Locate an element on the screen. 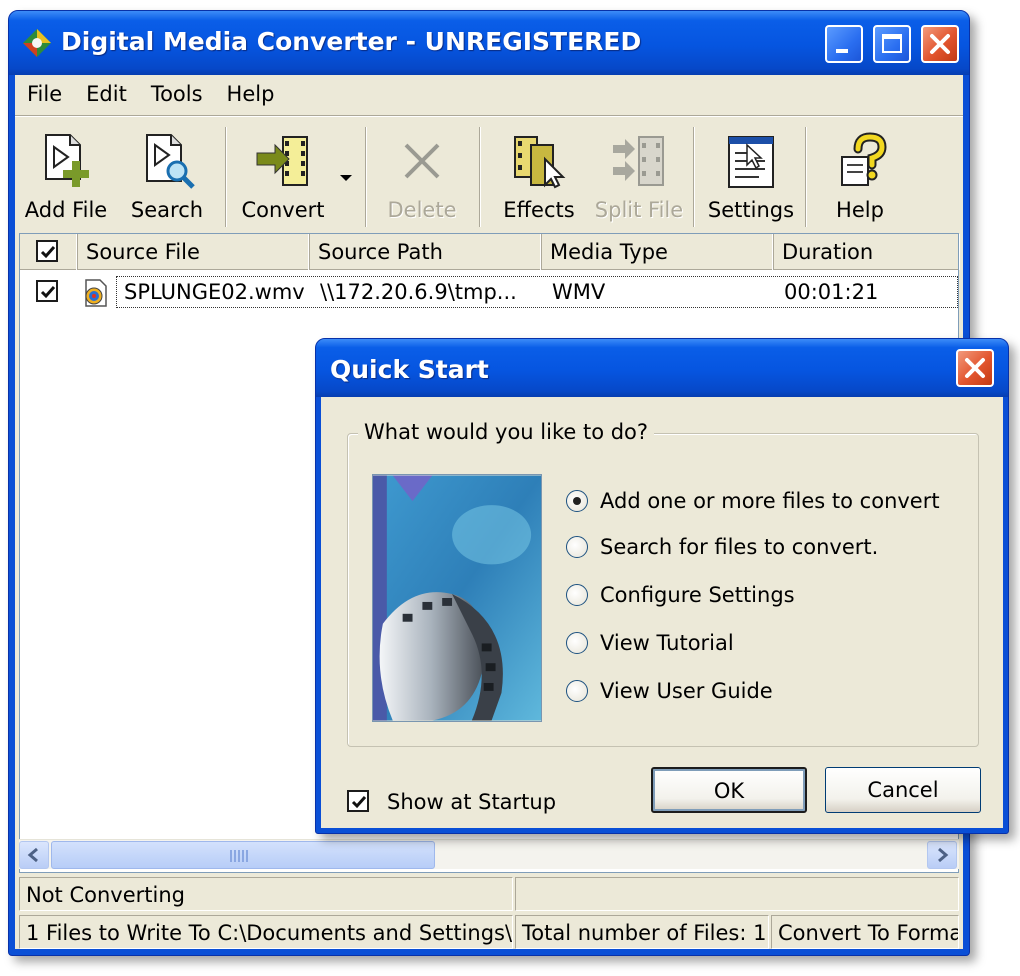 This screenshot has height=976, width=1020. split-file-icon is located at coordinates (638, 161).